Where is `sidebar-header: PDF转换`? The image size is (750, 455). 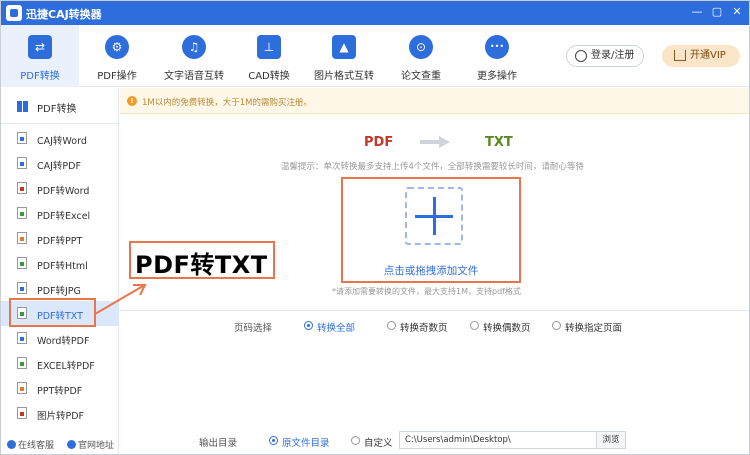 sidebar-header: PDF转换 is located at coordinates (60, 106).